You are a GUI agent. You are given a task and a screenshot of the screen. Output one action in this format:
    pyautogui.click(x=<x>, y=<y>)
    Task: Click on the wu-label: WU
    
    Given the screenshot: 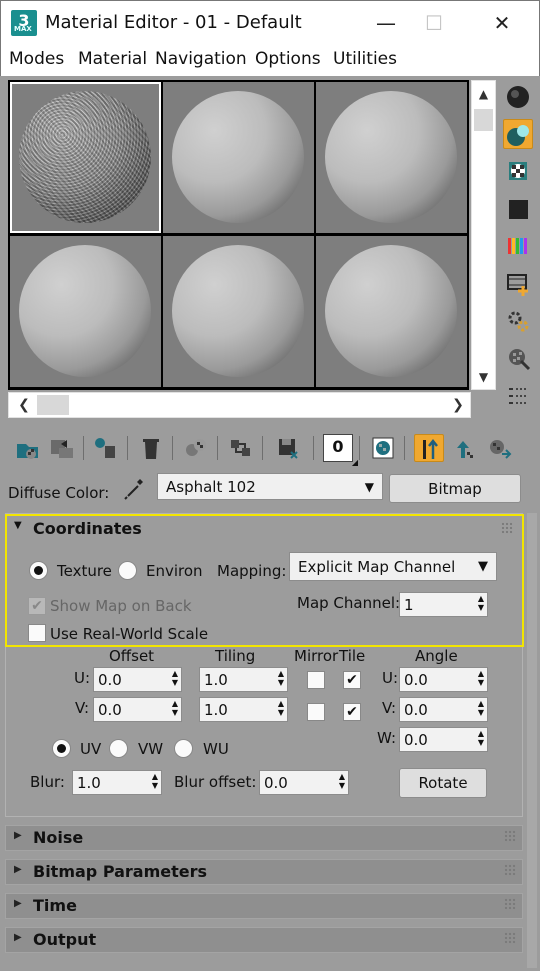 What is the action you would take?
    pyautogui.click(x=216, y=749)
    